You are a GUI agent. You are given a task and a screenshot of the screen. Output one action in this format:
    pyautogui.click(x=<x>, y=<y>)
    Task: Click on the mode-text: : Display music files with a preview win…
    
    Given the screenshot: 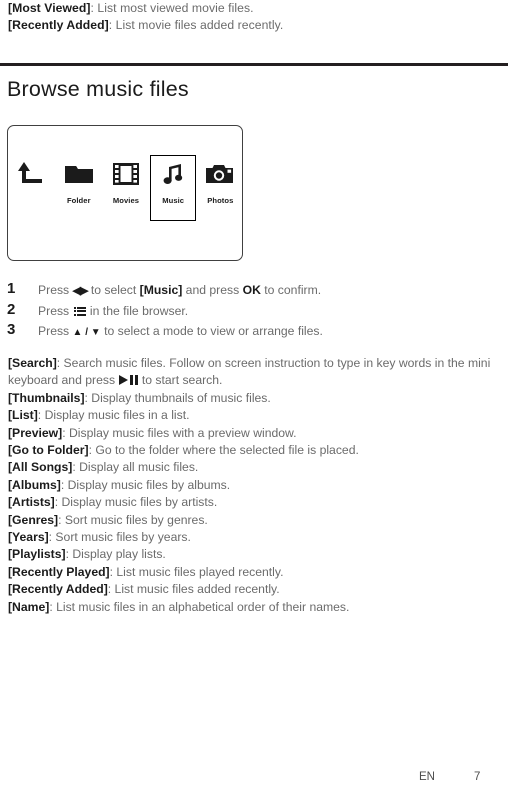 What is the action you would take?
    pyautogui.click(x=179, y=432)
    